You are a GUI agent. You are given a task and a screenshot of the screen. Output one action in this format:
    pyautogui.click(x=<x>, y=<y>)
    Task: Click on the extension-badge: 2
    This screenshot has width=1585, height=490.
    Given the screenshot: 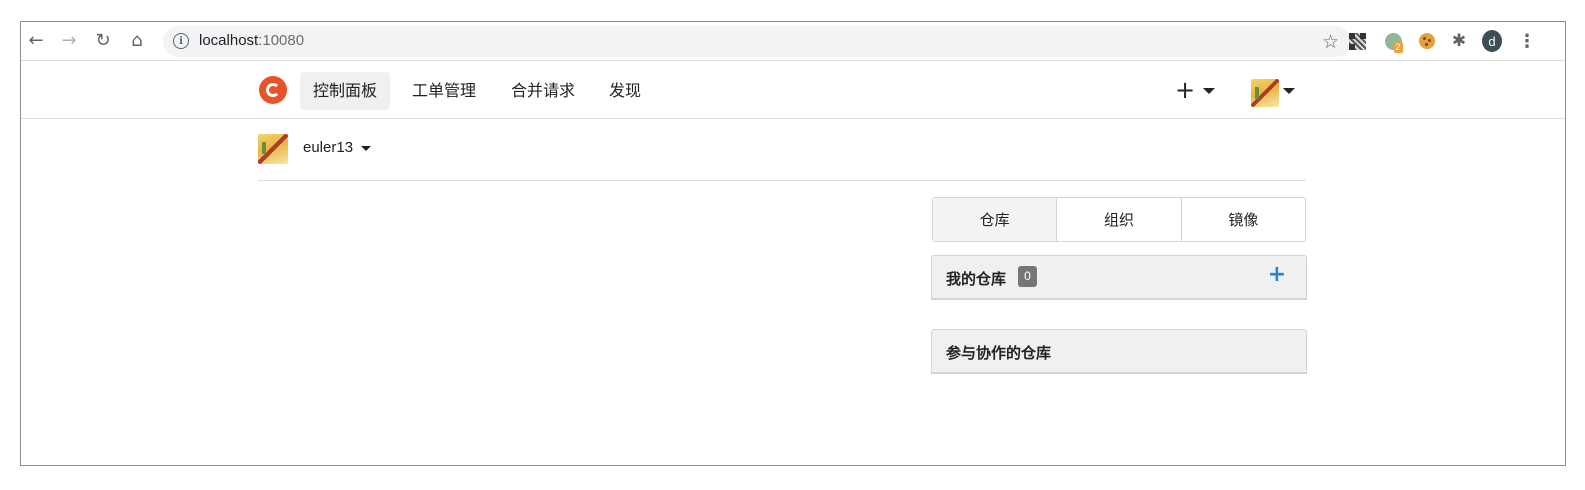 What is the action you would take?
    pyautogui.click(x=1398, y=47)
    